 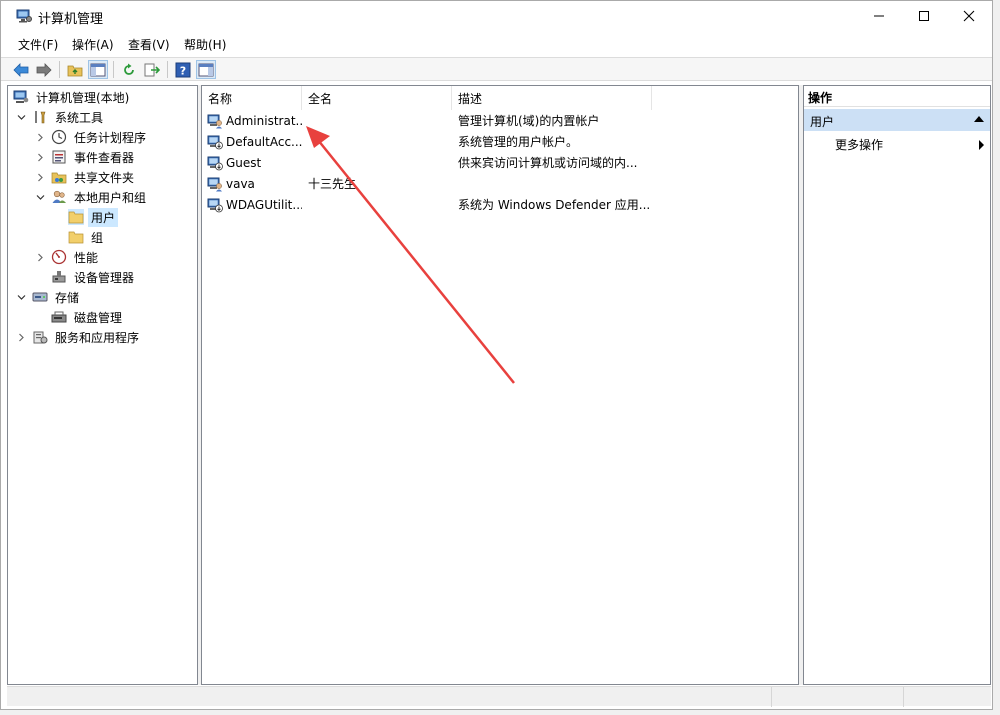 I want to click on status-segment, so click(x=836, y=697).